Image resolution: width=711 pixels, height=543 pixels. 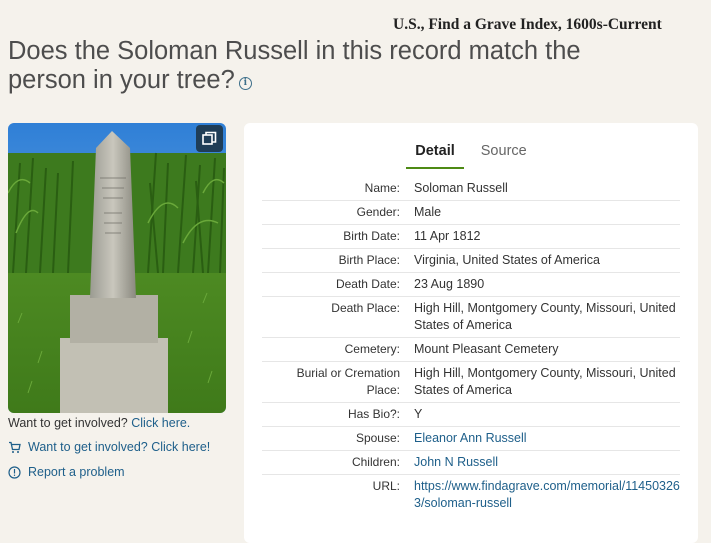 I want to click on record-value: Mount Pleasant Cemetery, so click(x=486, y=349).